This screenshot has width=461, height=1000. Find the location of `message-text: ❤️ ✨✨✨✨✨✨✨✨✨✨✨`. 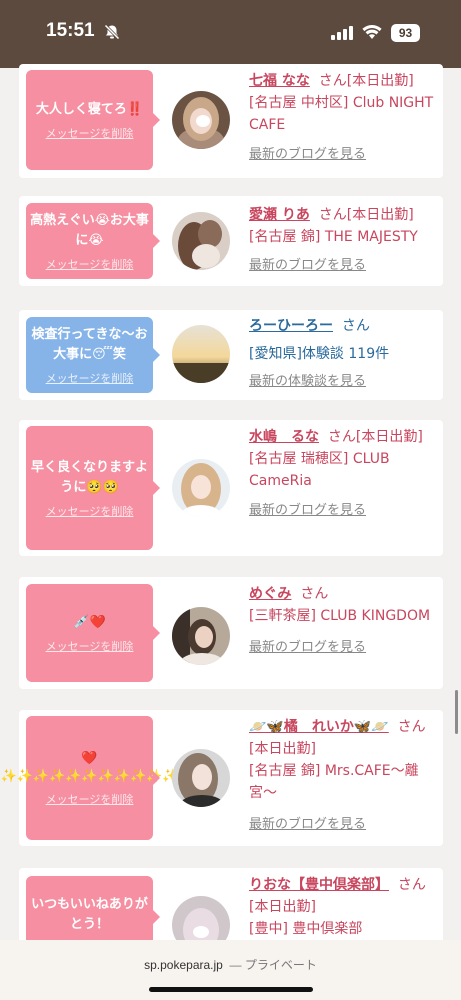

message-text: ❤️ ✨✨✨✨✨✨✨✨✨✨✨ is located at coordinates (89, 767).